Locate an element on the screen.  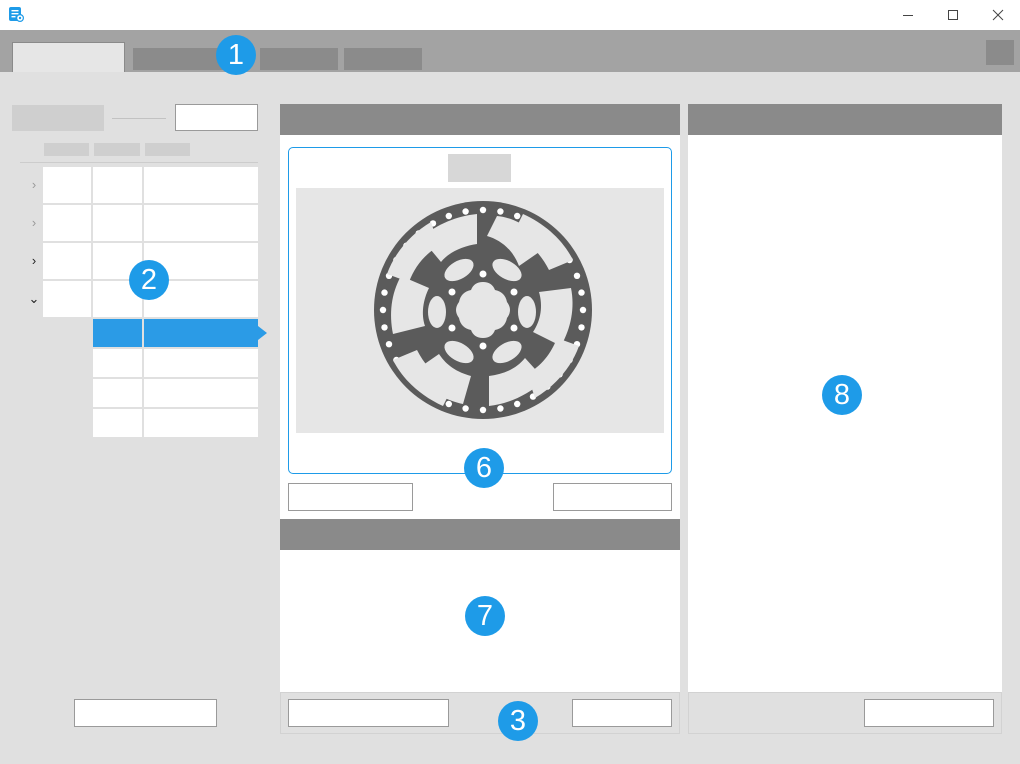
header-divider is located at coordinates (139, 162).